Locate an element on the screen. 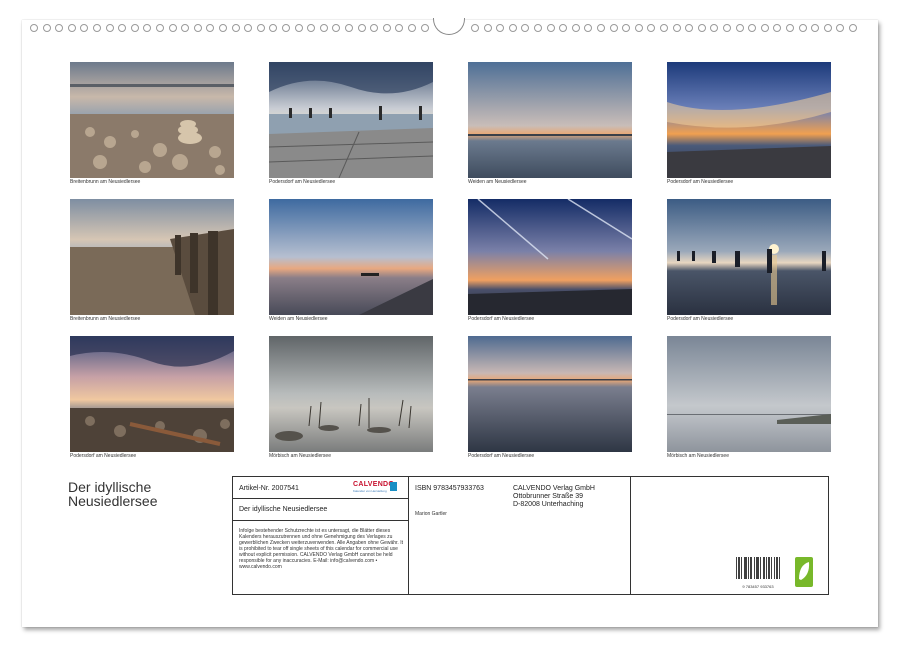  photo-podersdorf-pier is located at coordinates (351, 120).